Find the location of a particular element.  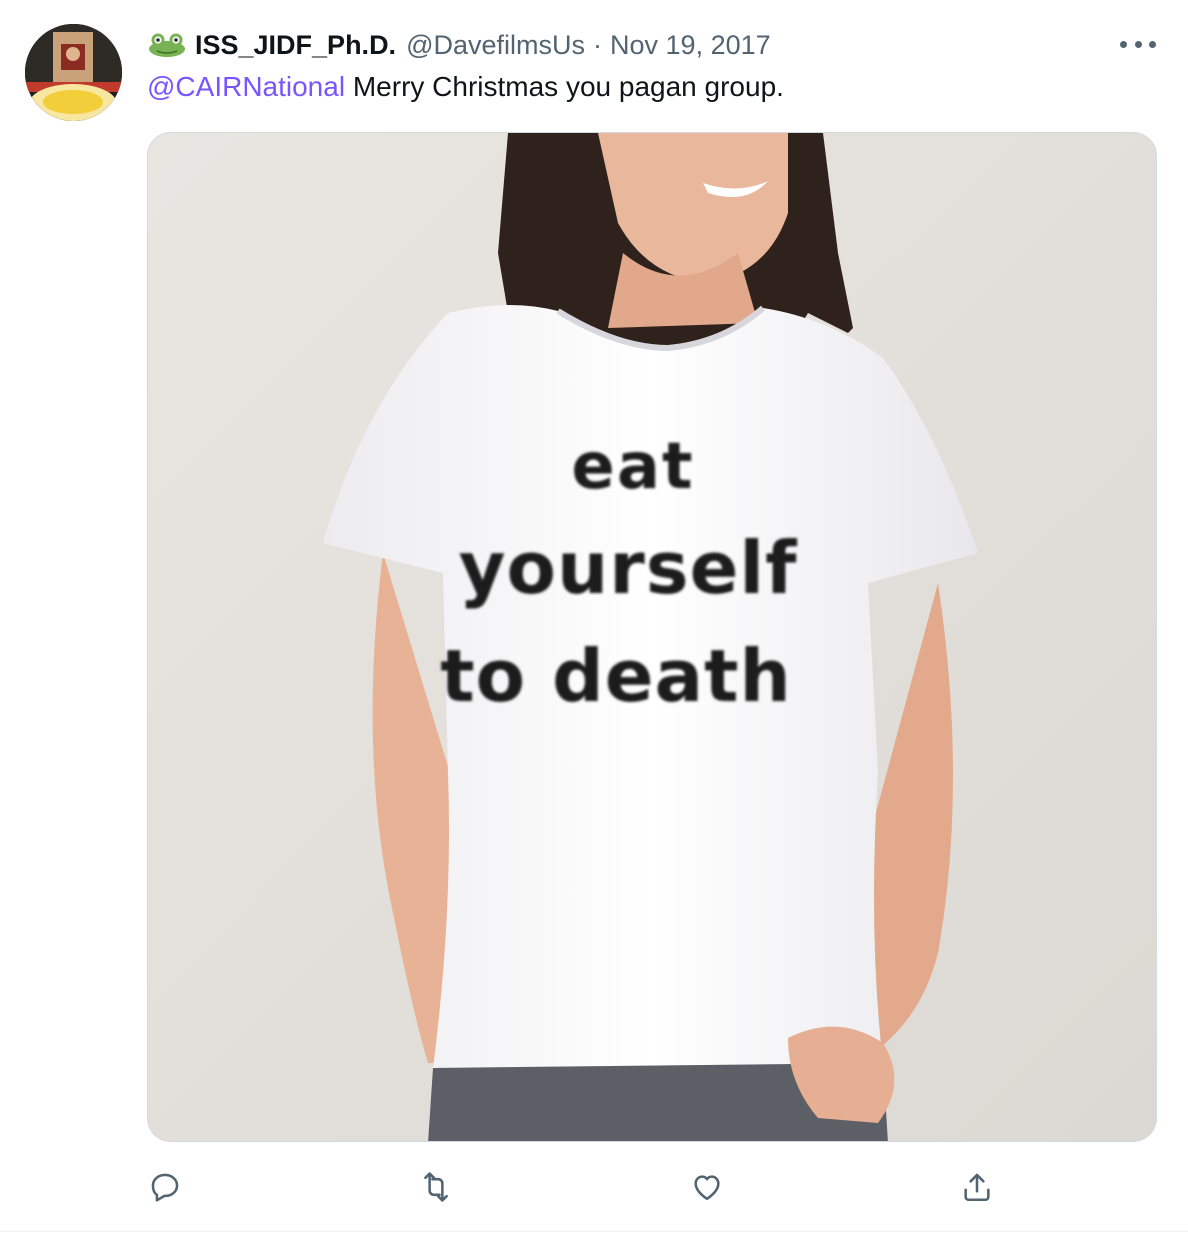

shirt-text-line-1: eat is located at coordinates (632, 467).